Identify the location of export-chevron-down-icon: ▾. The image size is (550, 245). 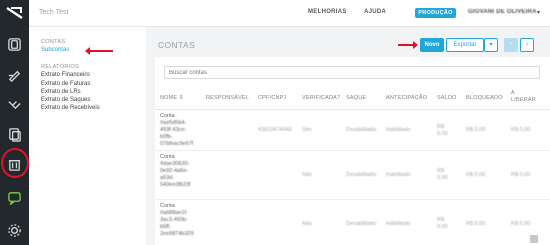
(491, 45).